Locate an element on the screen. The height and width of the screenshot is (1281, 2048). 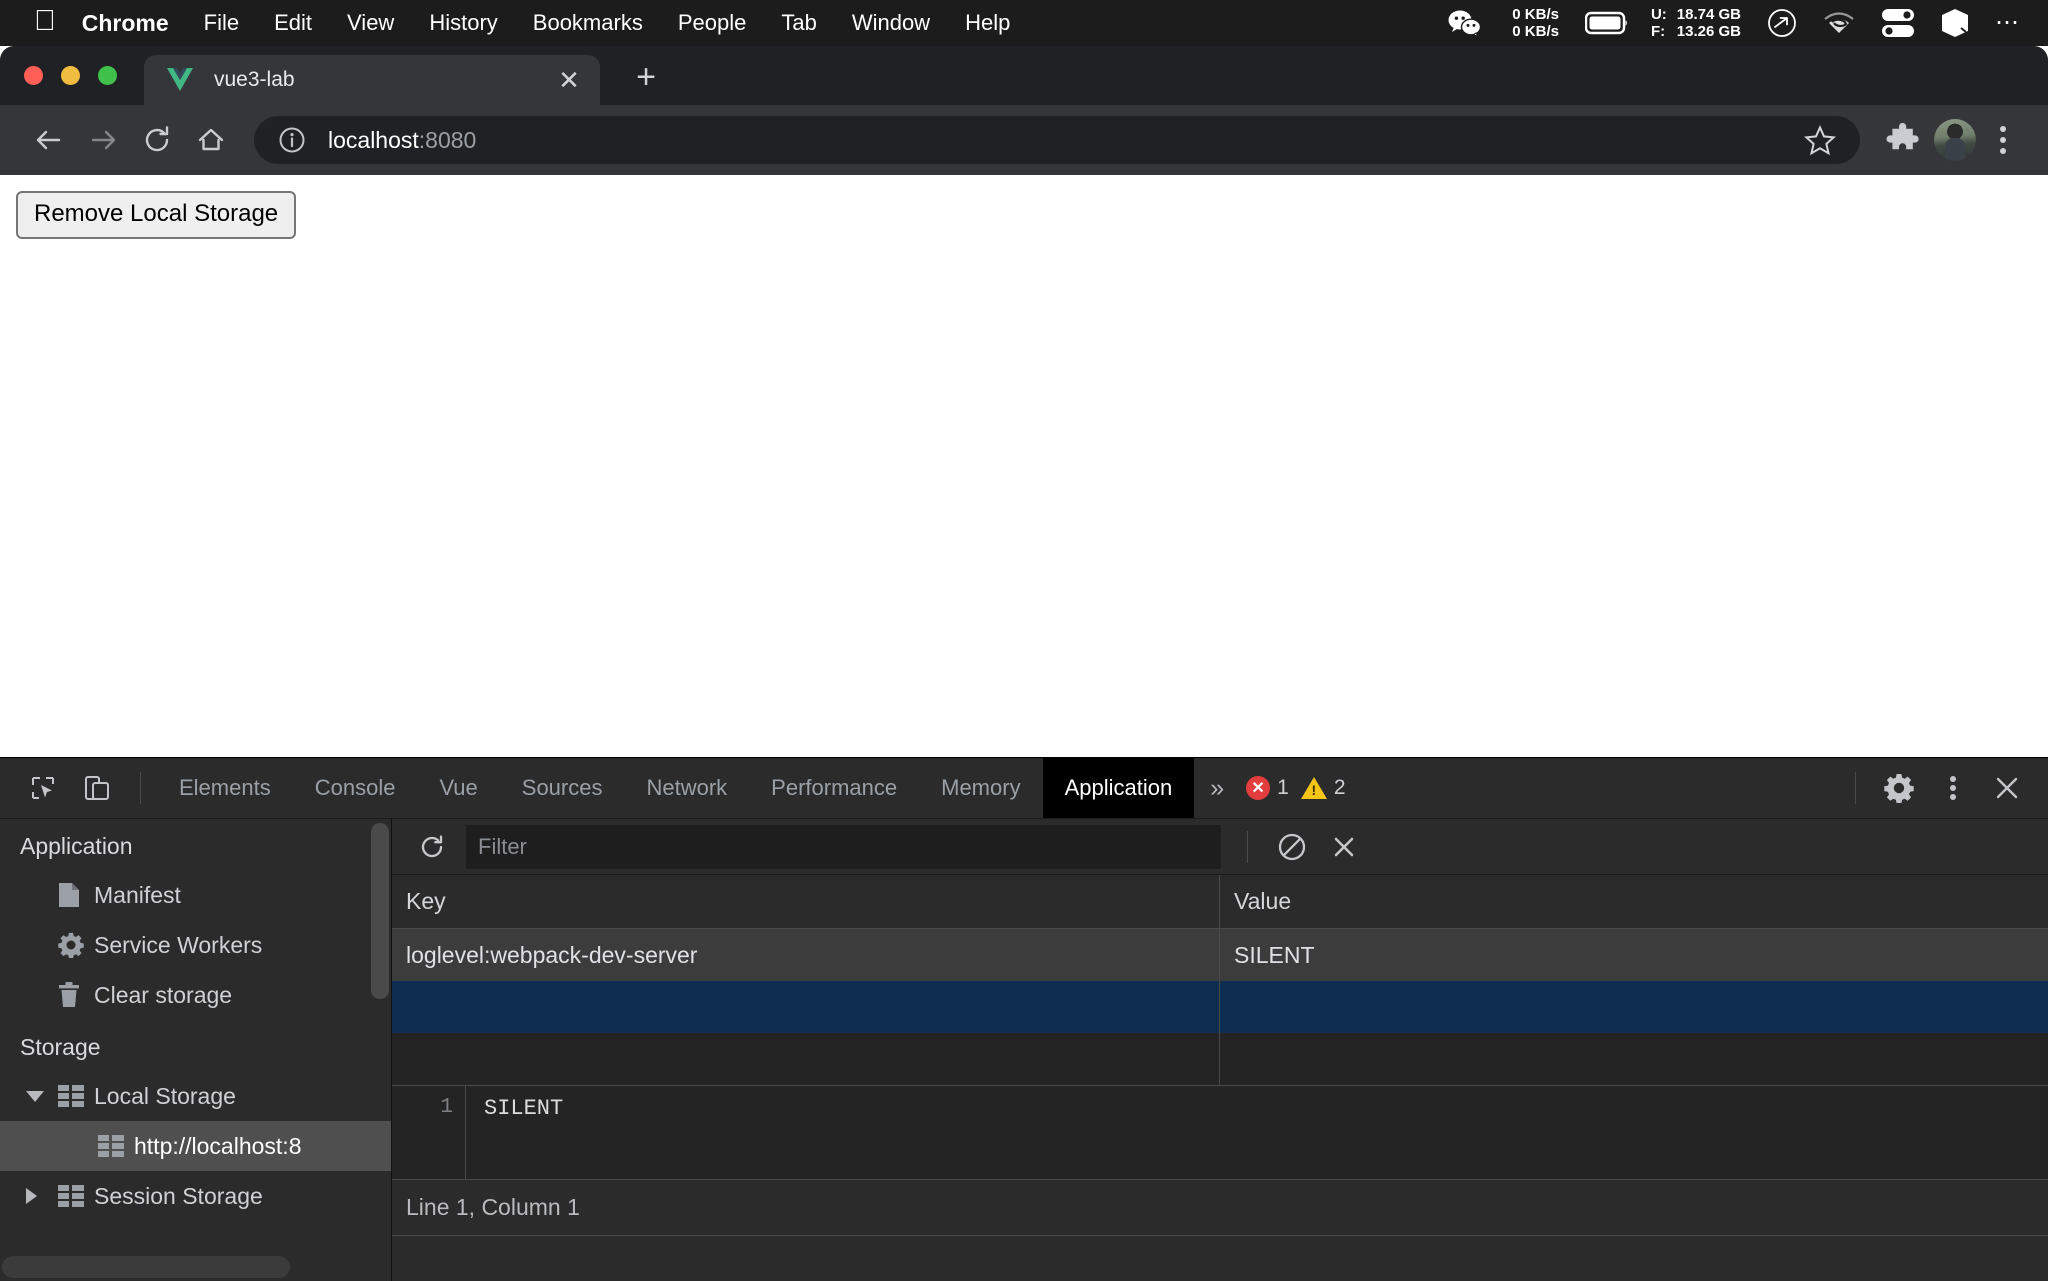
window-traffic-lights is located at coordinates (58, 85).